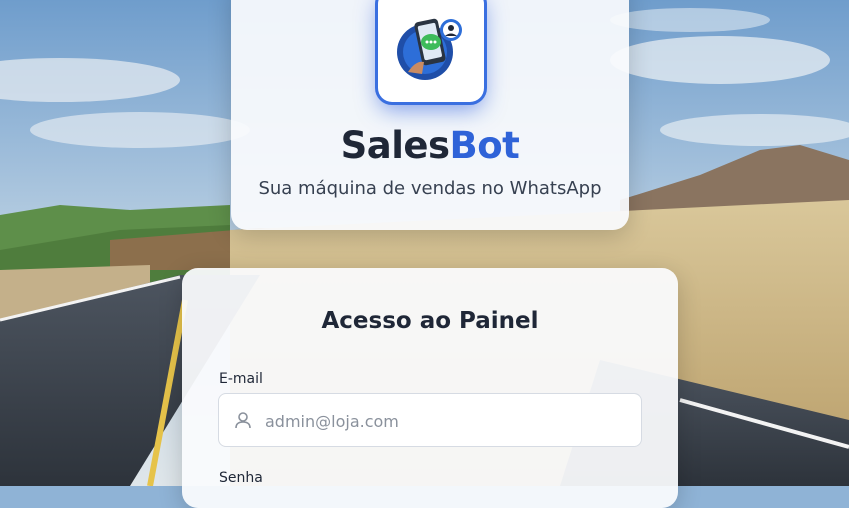 This screenshot has width=849, height=508. Describe the element at coordinates (241, 379) in the screenshot. I see `email-label: E-mail` at that location.